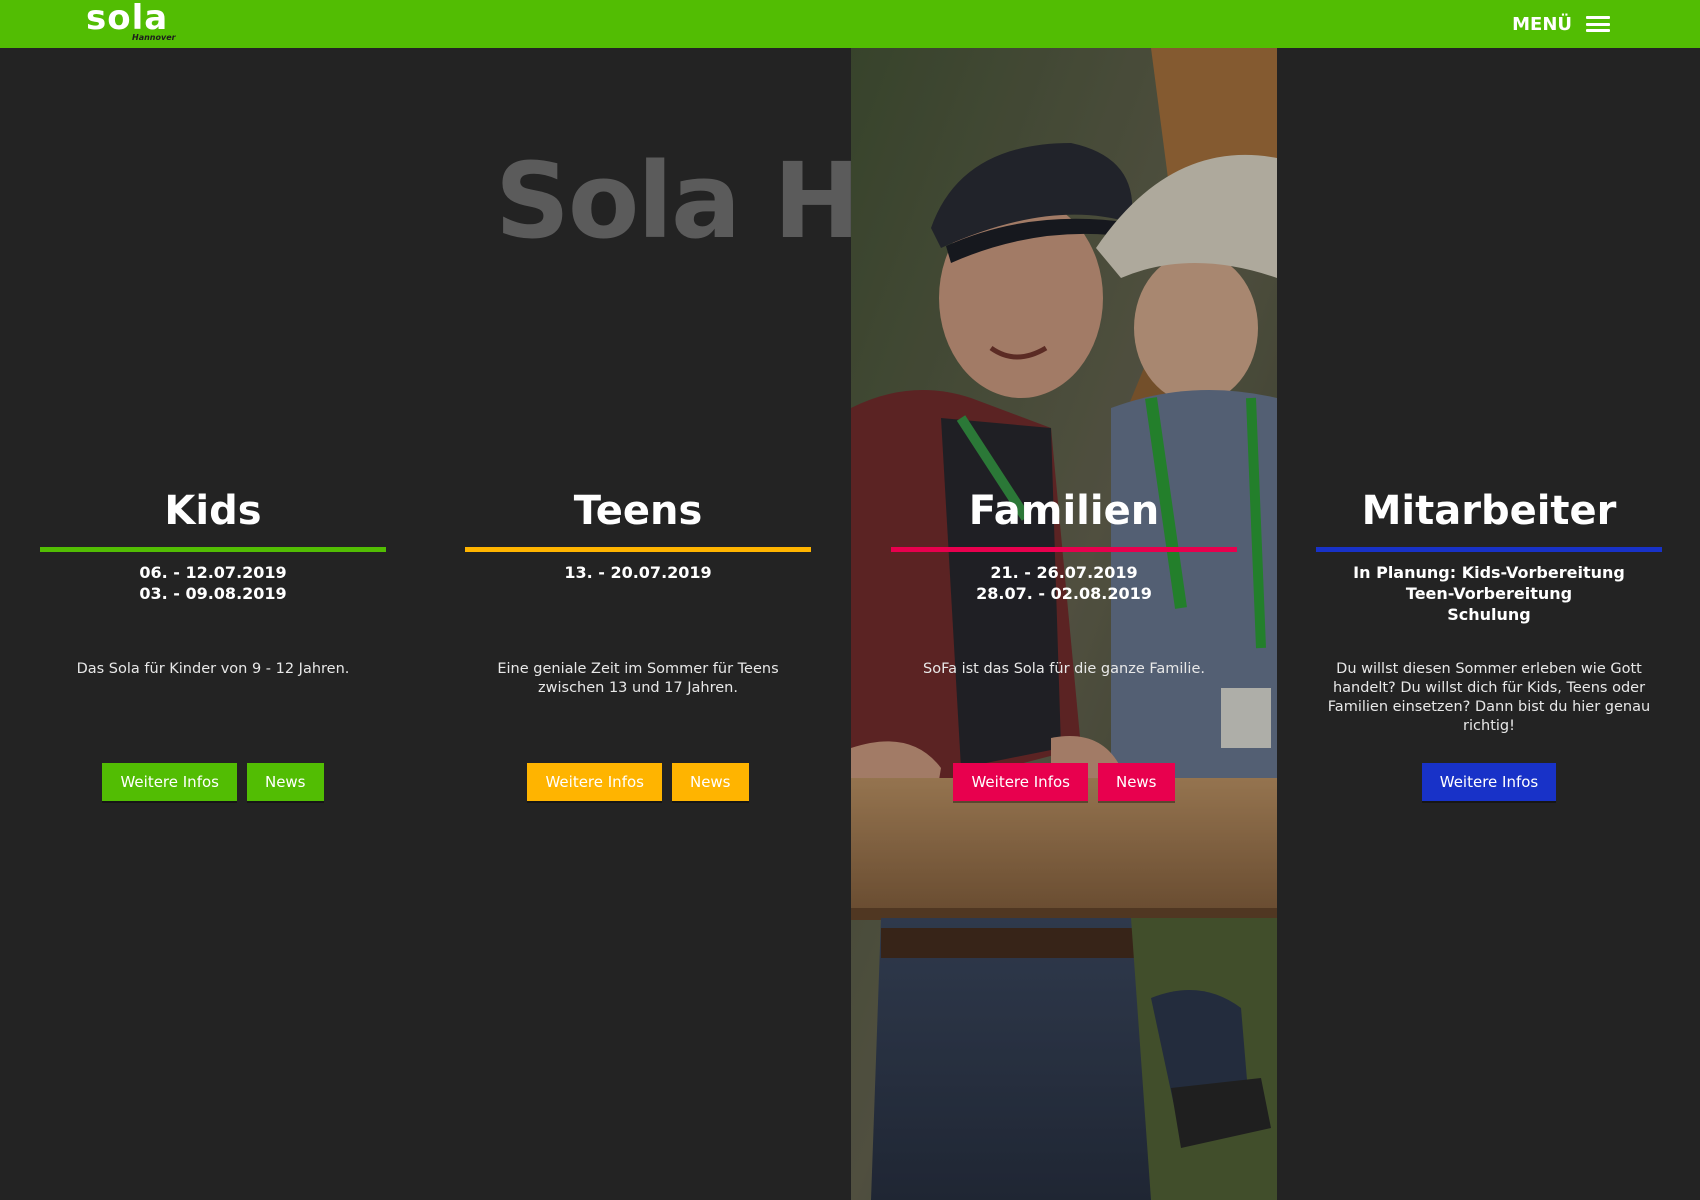 The width and height of the screenshot is (1700, 1200). I want to click on column-title-mitarbeiter: Mitarbeiter, so click(1489, 511).